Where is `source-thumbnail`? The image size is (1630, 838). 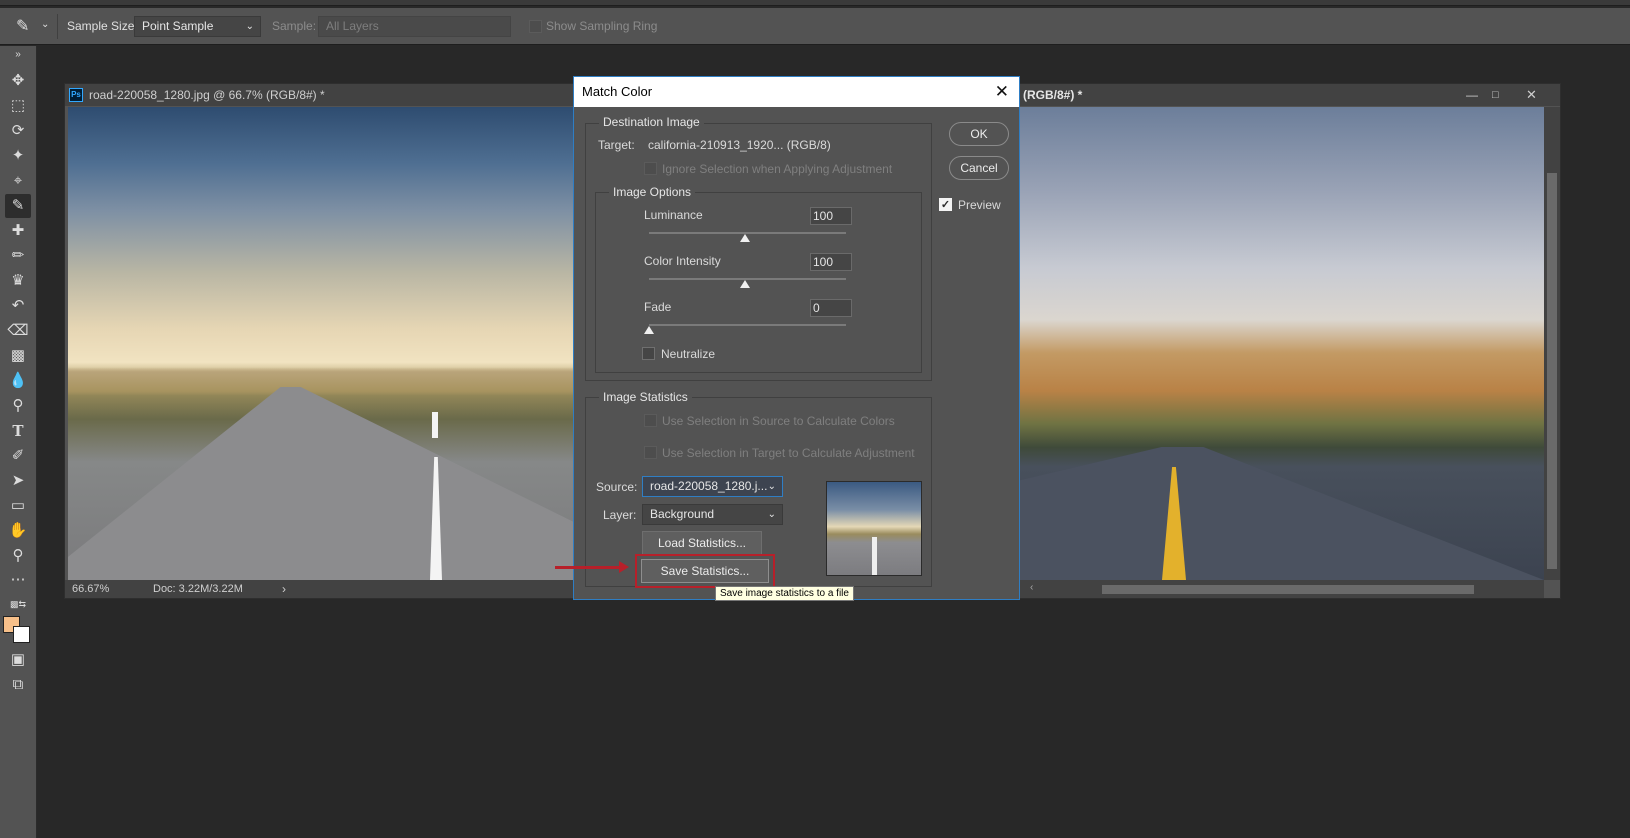
source-thumbnail is located at coordinates (874, 528).